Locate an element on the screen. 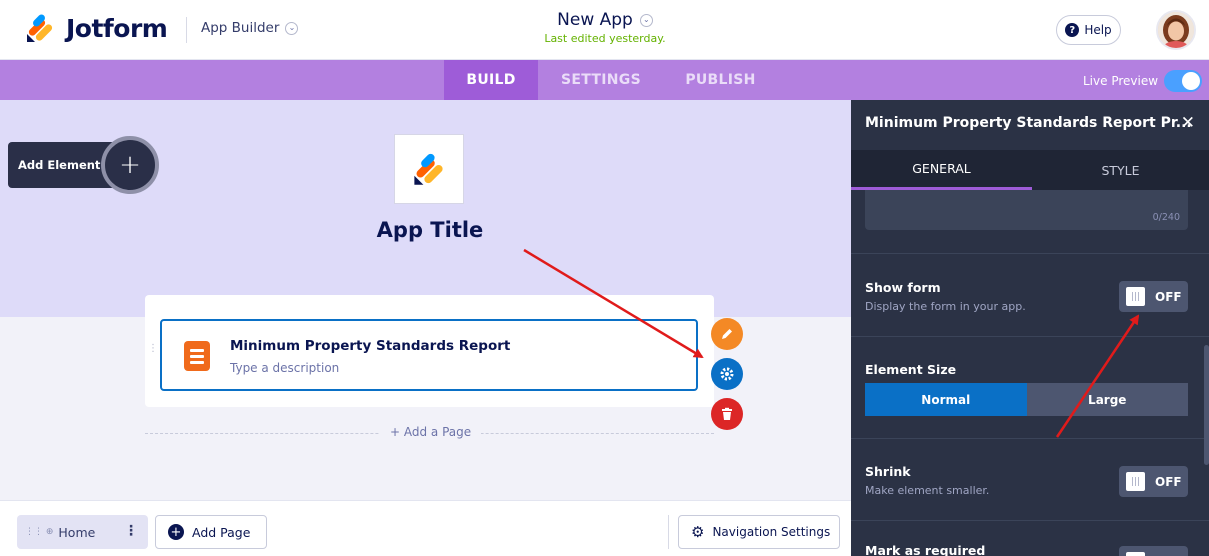 This screenshot has width=1209, height=556. size-option-normal: Normal is located at coordinates (946, 399).